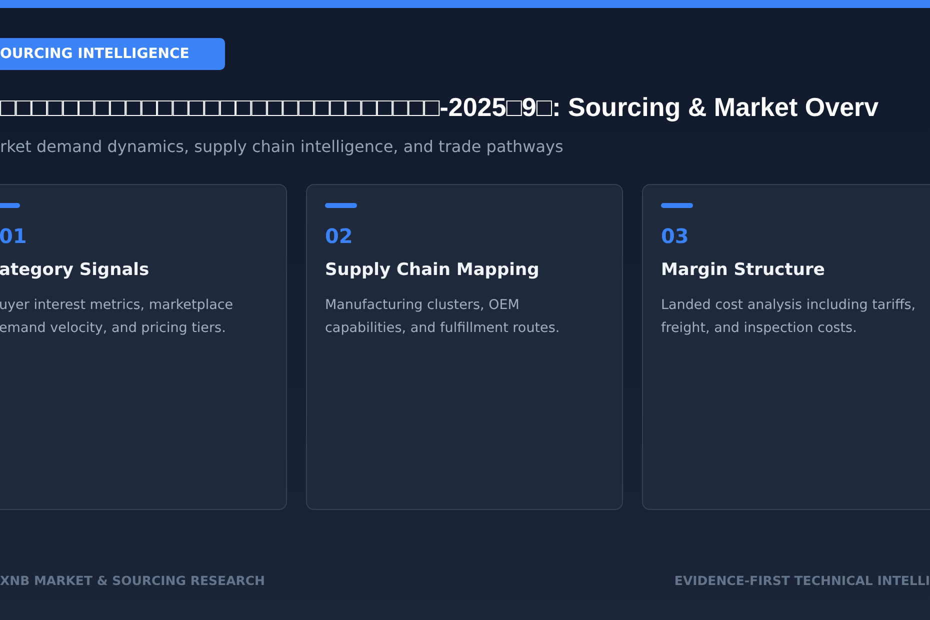 This screenshot has height=620, width=930. Describe the element at coordinates (675, 236) in the screenshot. I see `card-number: 03` at that location.